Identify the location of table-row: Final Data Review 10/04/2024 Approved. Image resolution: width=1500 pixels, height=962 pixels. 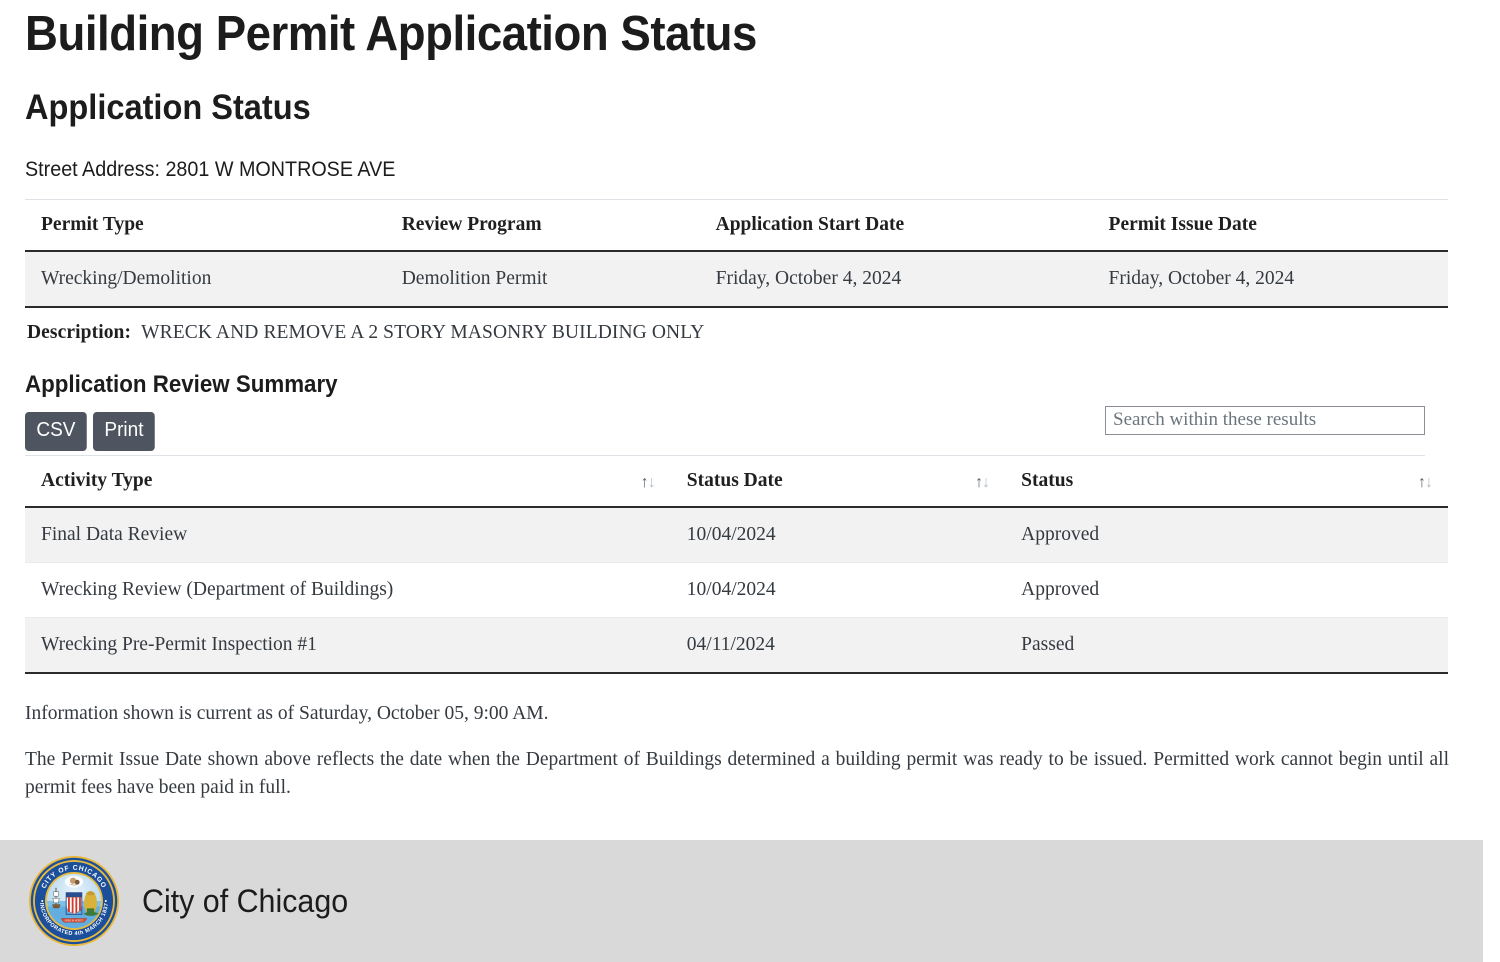
(736, 534).